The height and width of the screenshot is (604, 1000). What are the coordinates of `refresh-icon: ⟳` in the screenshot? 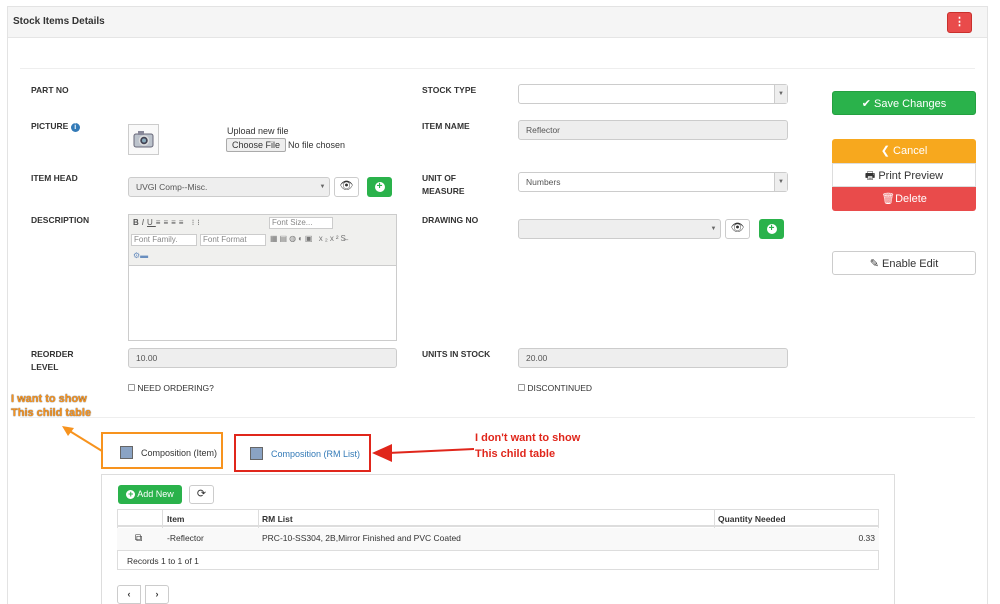 It's located at (201, 494).